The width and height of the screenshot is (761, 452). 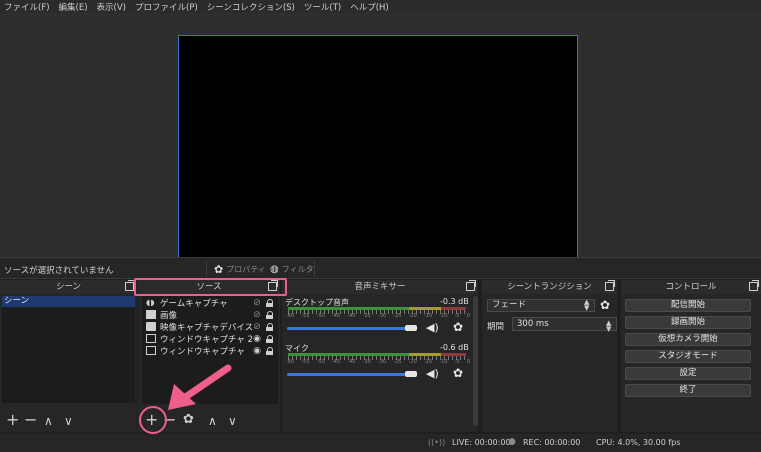 I want to click on scale-label: -60, so click(x=290, y=316).